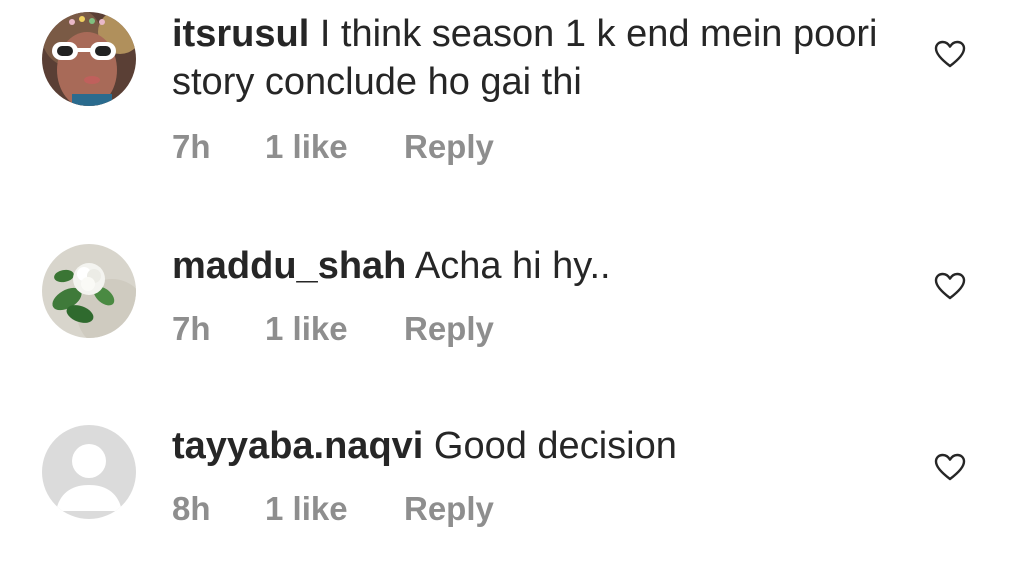 Image resolution: width=1024 pixels, height=572 pixels. I want to click on comment-username: maddu_shah, so click(289, 266).